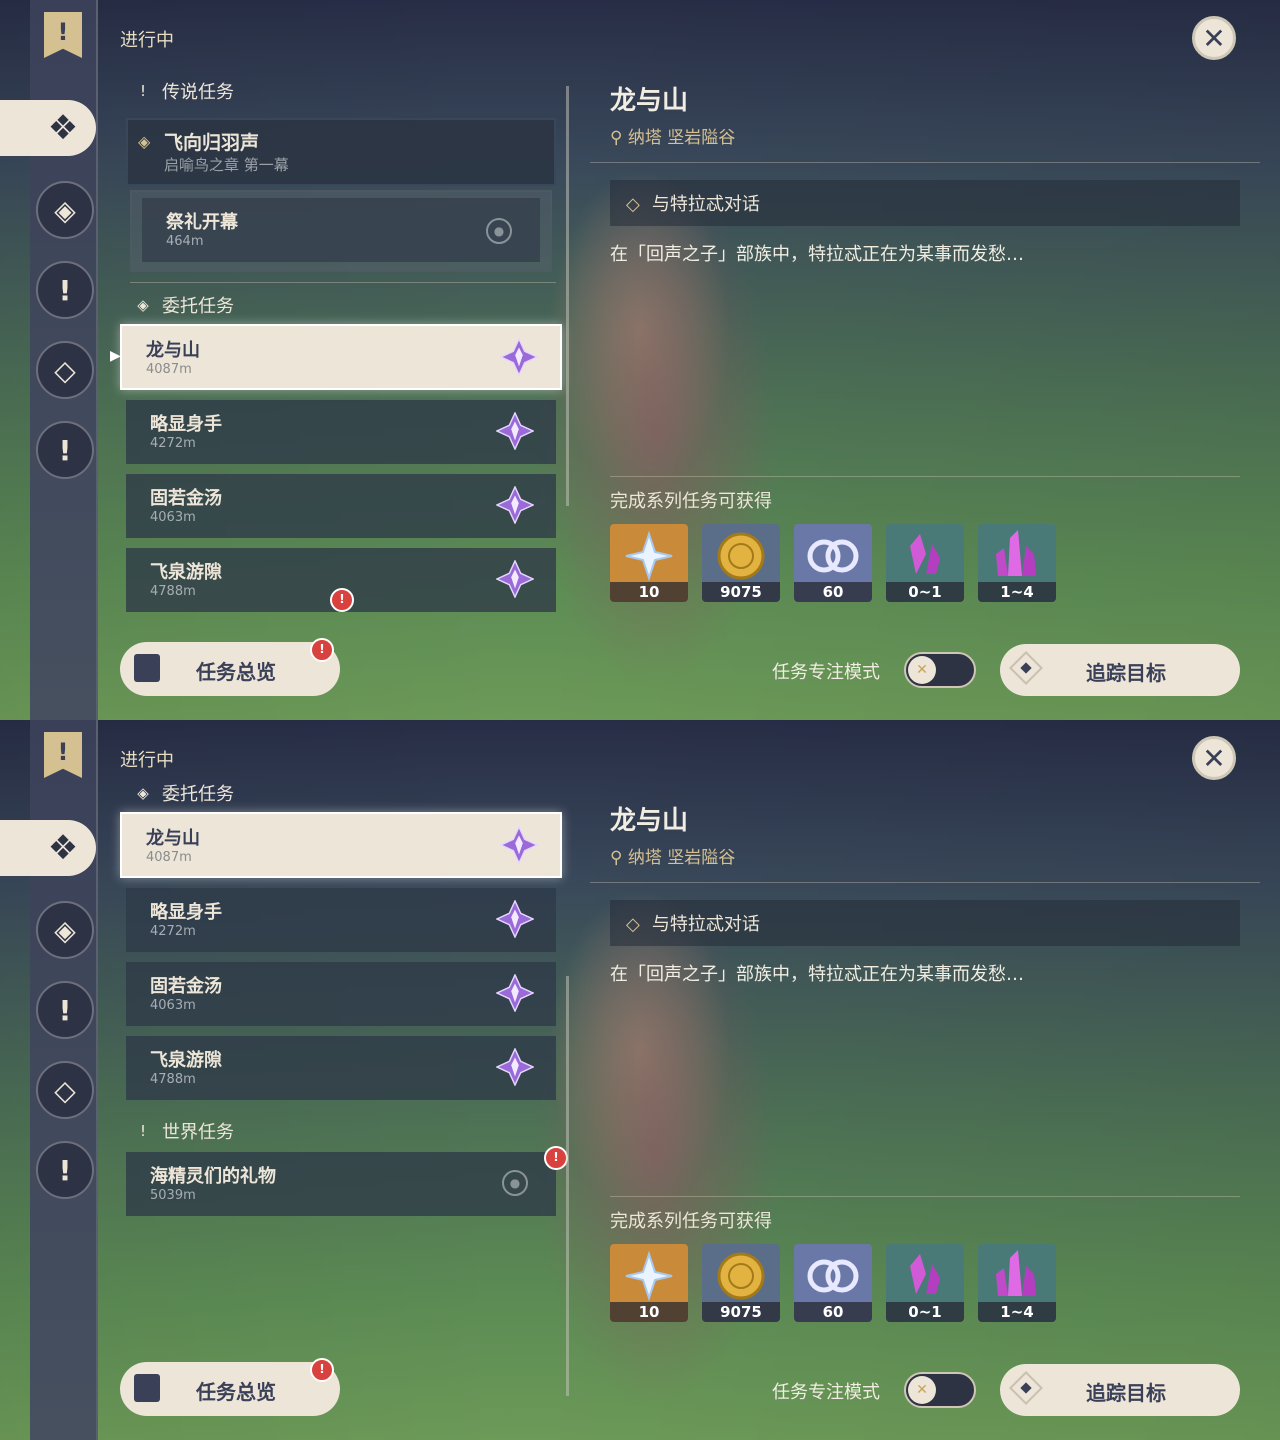  What do you see at coordinates (341, 231) in the screenshot?
I see `legend-subquest-item: 祭礼开幕 464m ●` at bounding box center [341, 231].